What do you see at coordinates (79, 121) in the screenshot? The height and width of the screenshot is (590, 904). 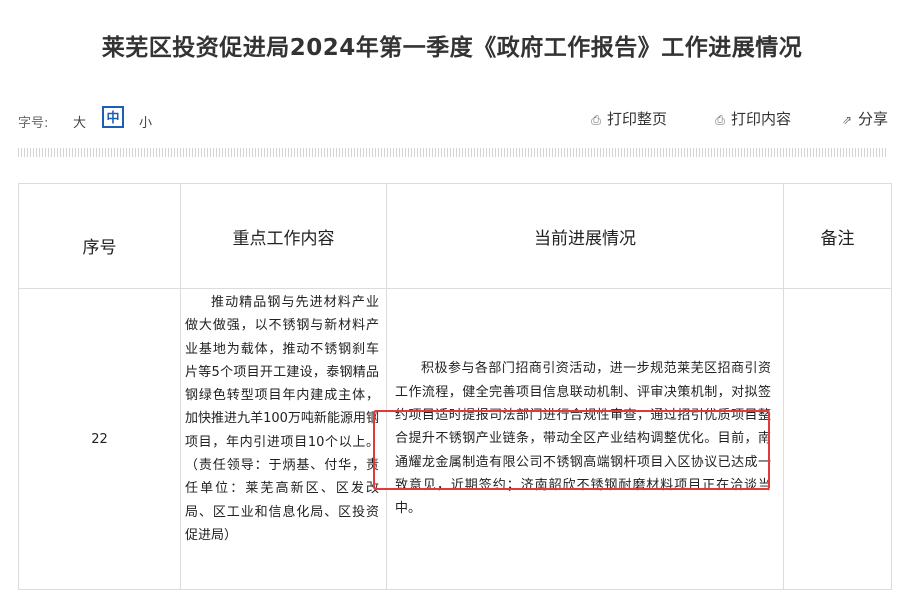 I see `font-size-large-button: 大` at bounding box center [79, 121].